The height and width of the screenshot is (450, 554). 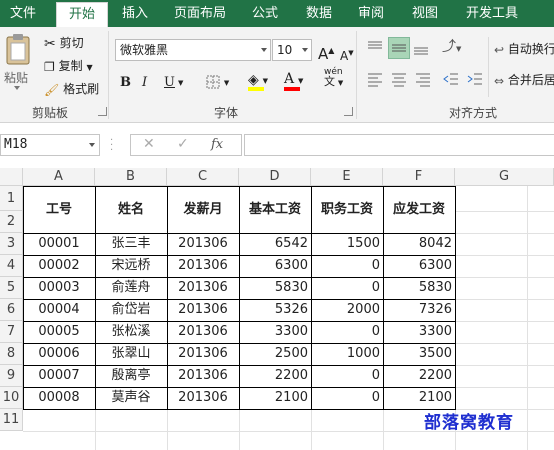 I want to click on row-header-2: 2, so click(x=11, y=222).